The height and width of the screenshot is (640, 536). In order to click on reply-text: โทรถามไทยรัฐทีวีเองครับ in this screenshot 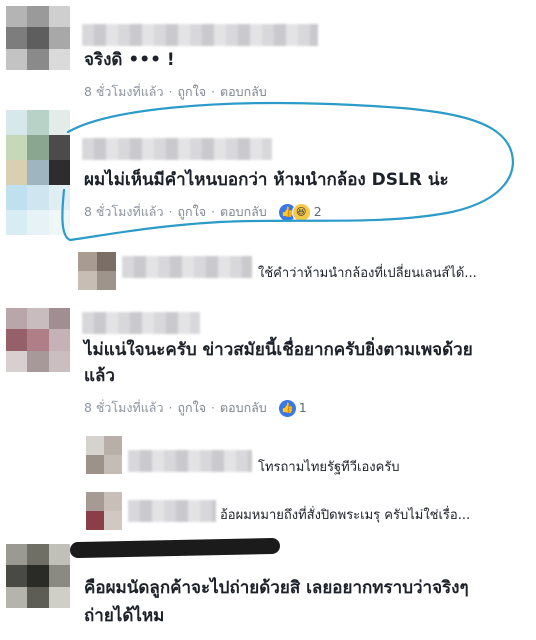, I will do `click(329, 467)`.